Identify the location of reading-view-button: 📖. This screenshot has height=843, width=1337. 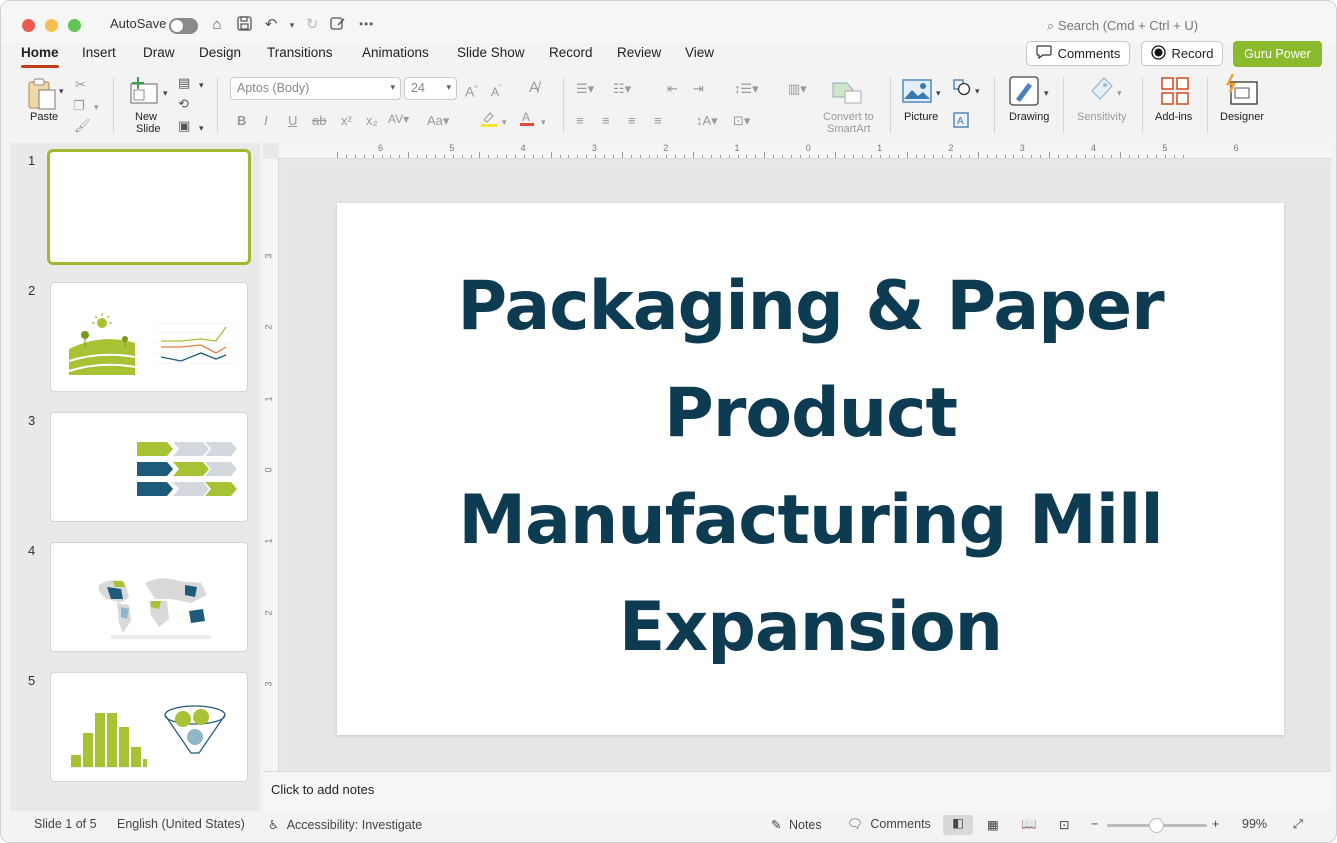
(1029, 824).